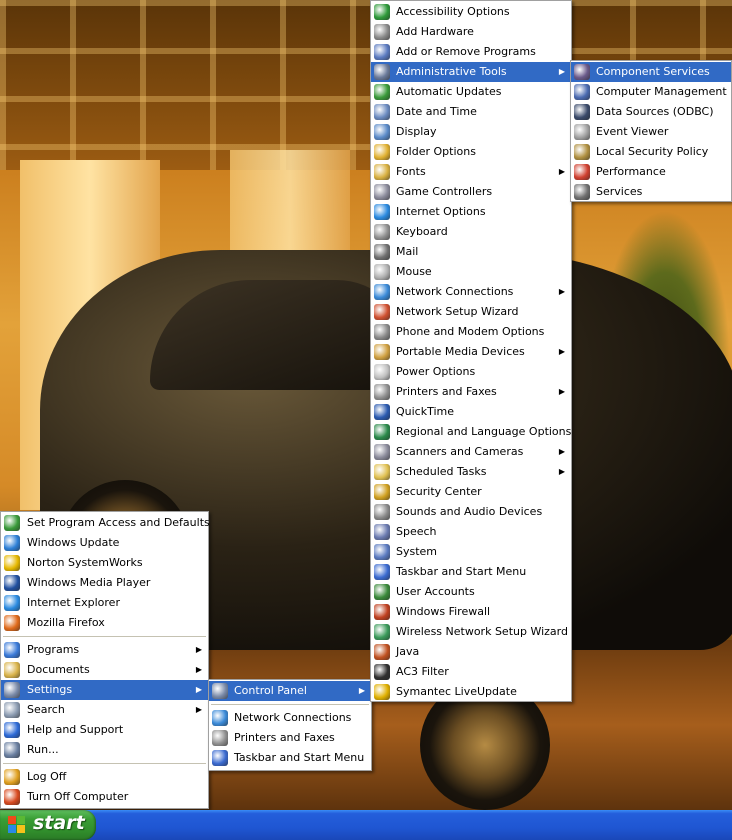 Image resolution: width=732 pixels, height=840 pixels. I want to click on menu-item-label: Control Panel, so click(270, 690).